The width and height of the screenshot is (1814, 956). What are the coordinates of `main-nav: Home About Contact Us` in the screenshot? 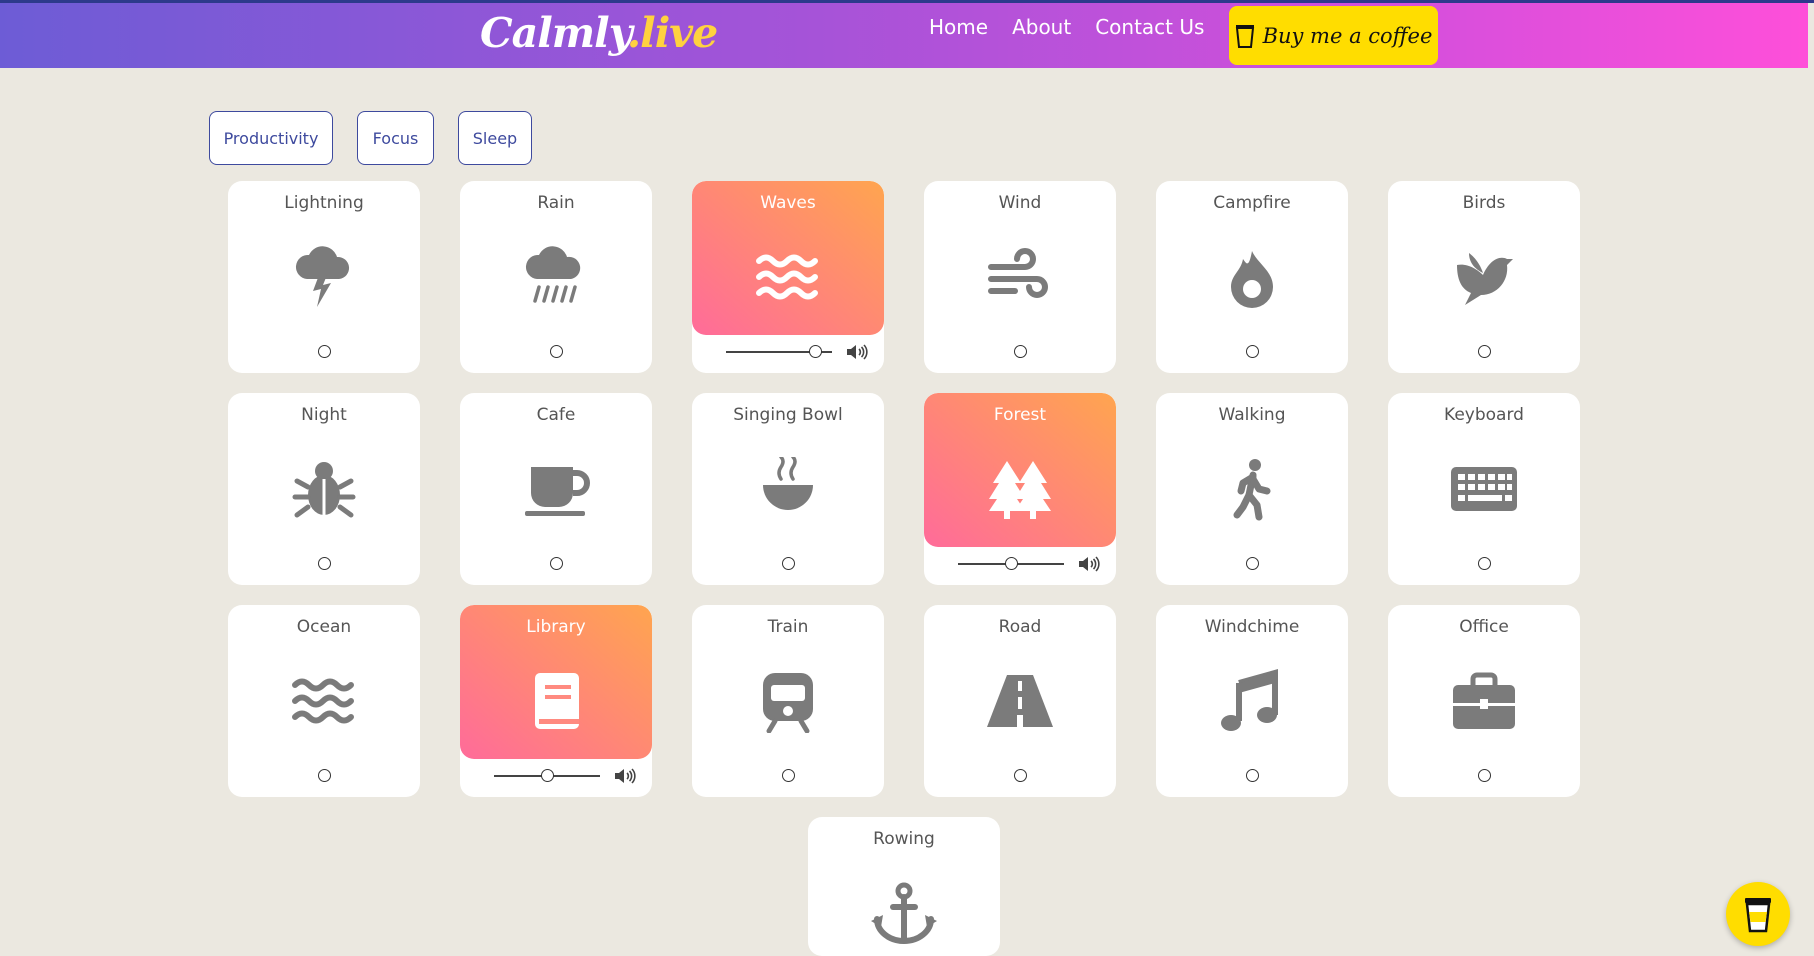 It's located at (1066, 27).